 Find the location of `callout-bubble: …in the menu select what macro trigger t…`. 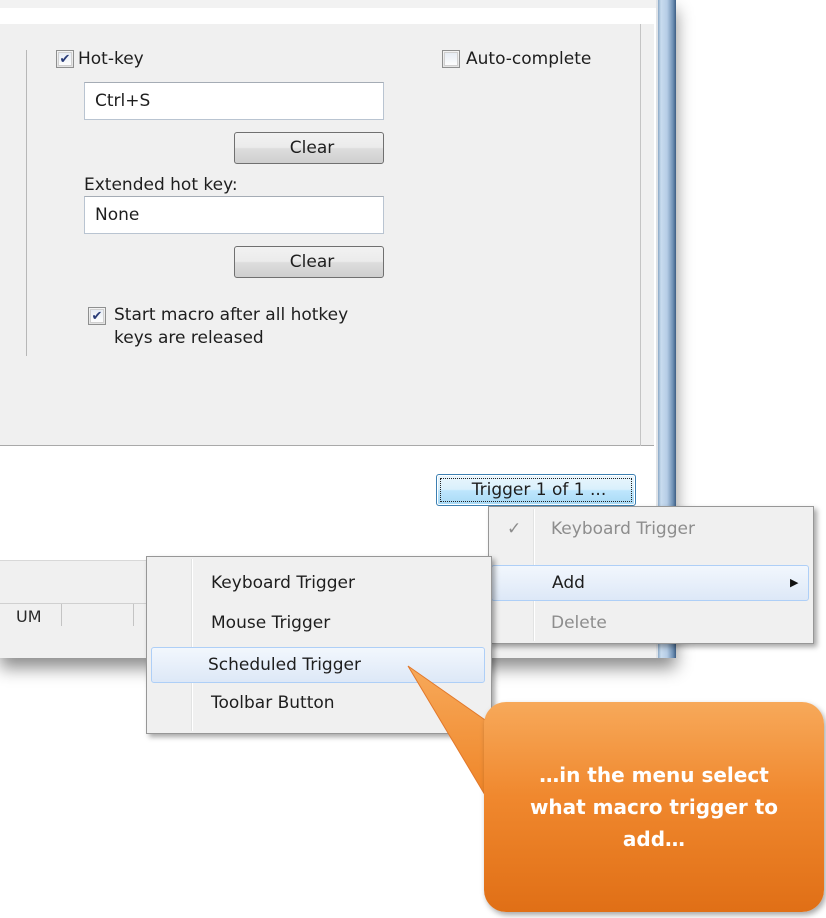

callout-bubble: …in the menu select what macro trigger t… is located at coordinates (654, 807).